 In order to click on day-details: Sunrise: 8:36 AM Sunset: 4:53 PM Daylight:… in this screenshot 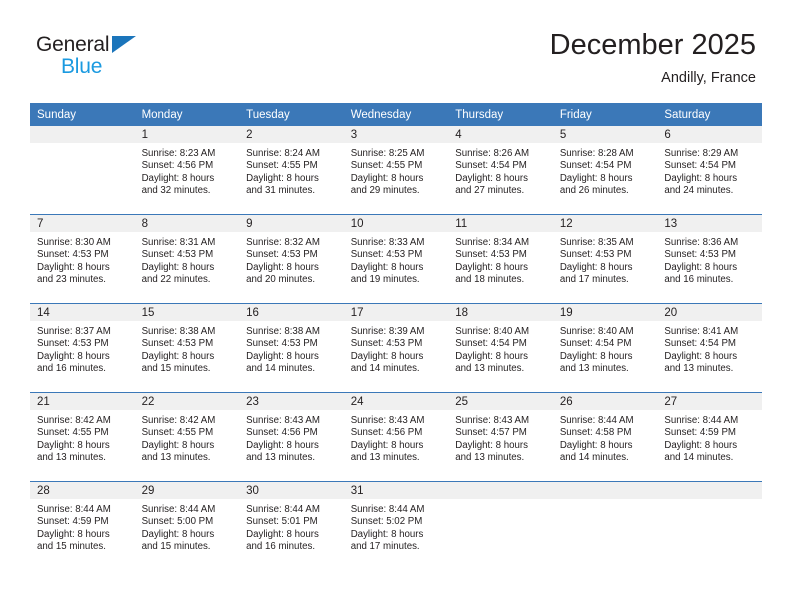, I will do `click(709, 259)`.